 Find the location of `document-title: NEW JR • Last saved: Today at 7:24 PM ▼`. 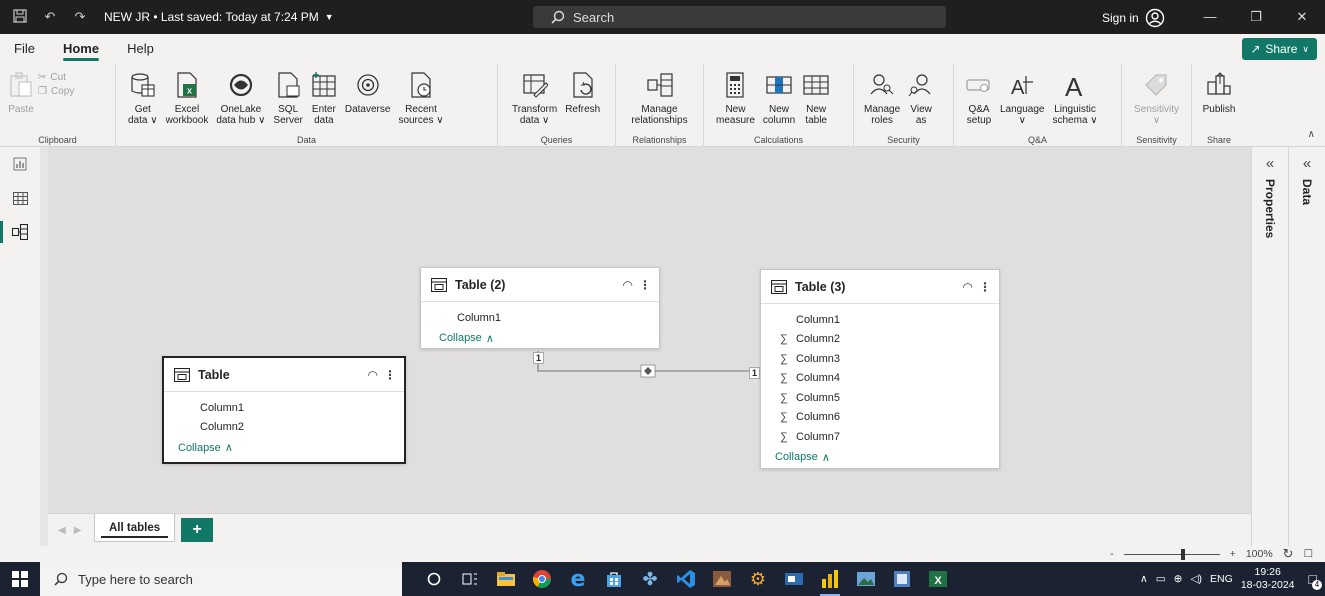

document-title: NEW JR • Last saved: Today at 7:24 PM ▼ is located at coordinates (219, 17).